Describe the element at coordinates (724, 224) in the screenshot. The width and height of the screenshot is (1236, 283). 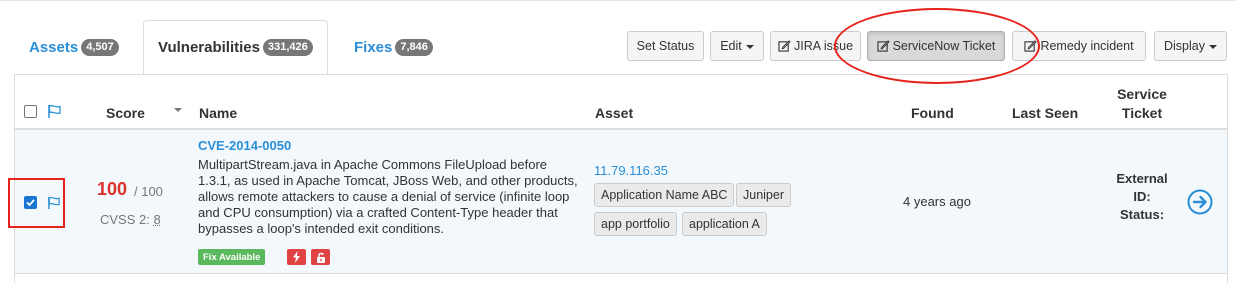
I see `asset-tag: application A` at that location.